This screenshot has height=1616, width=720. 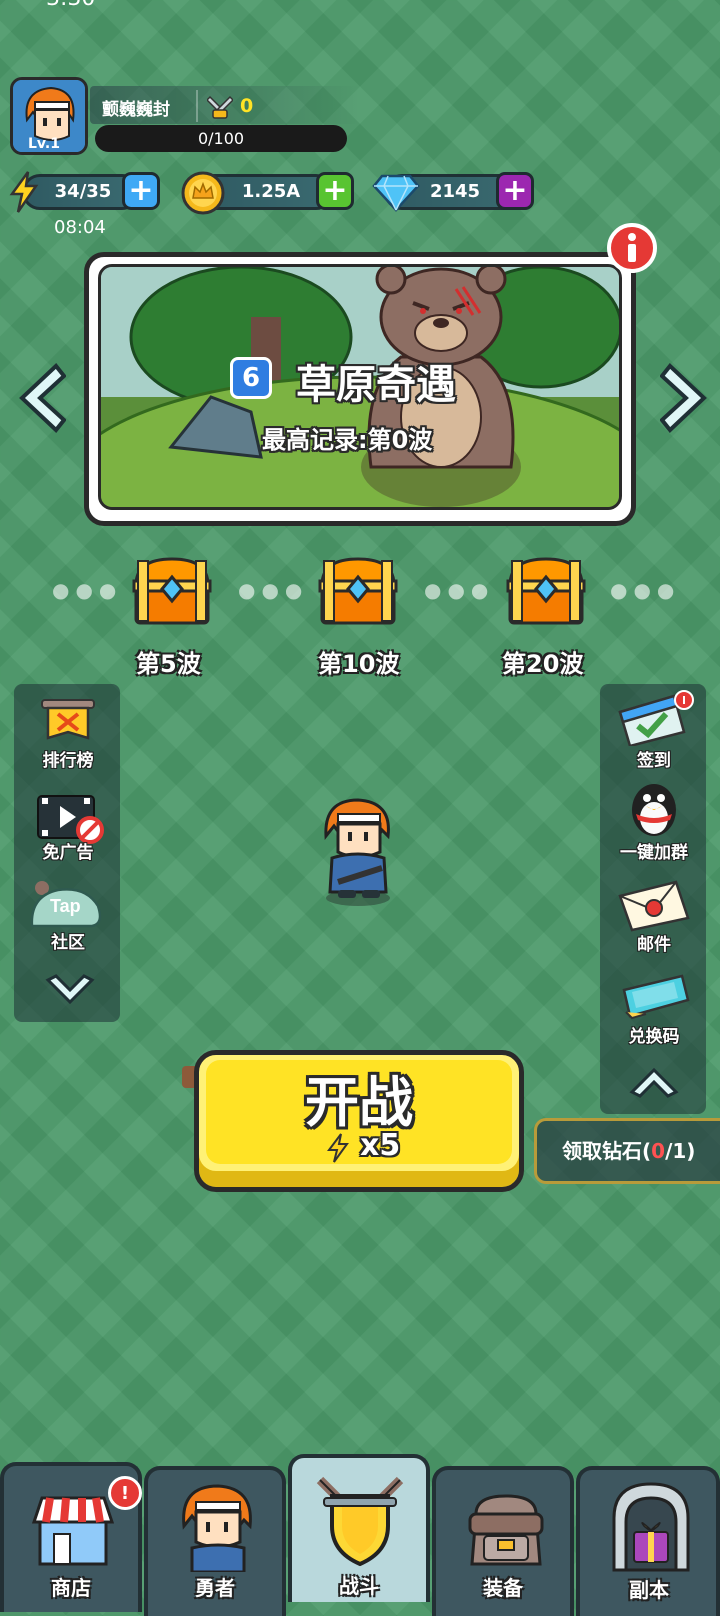 I want to click on no-ads-button: 免广告, so click(x=68, y=829).